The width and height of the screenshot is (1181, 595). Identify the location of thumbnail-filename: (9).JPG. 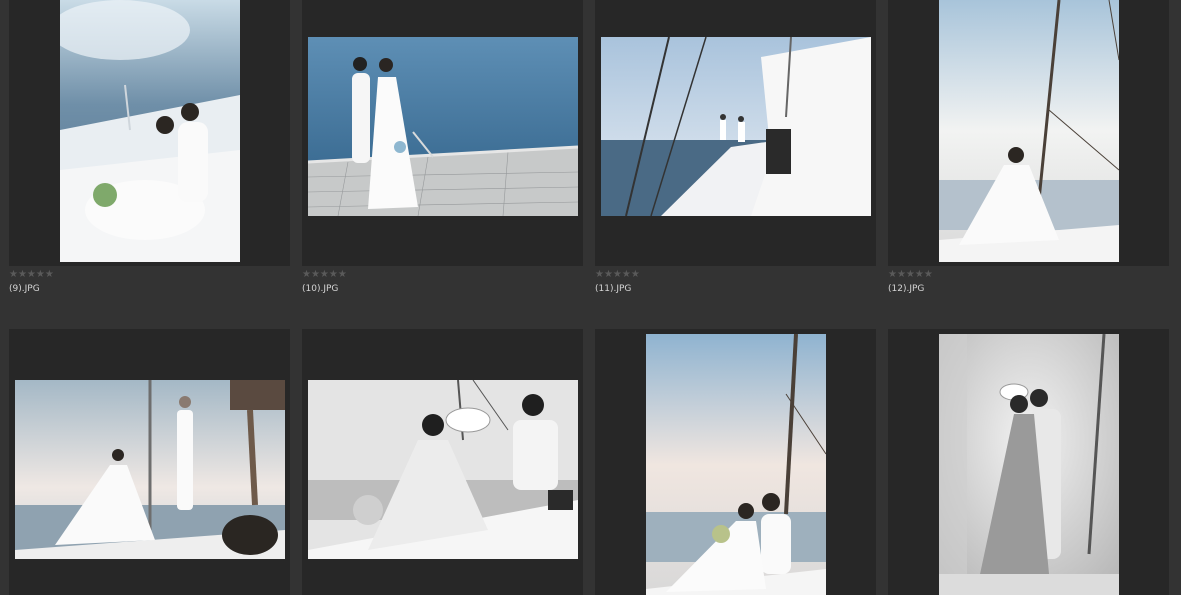
(24, 289).